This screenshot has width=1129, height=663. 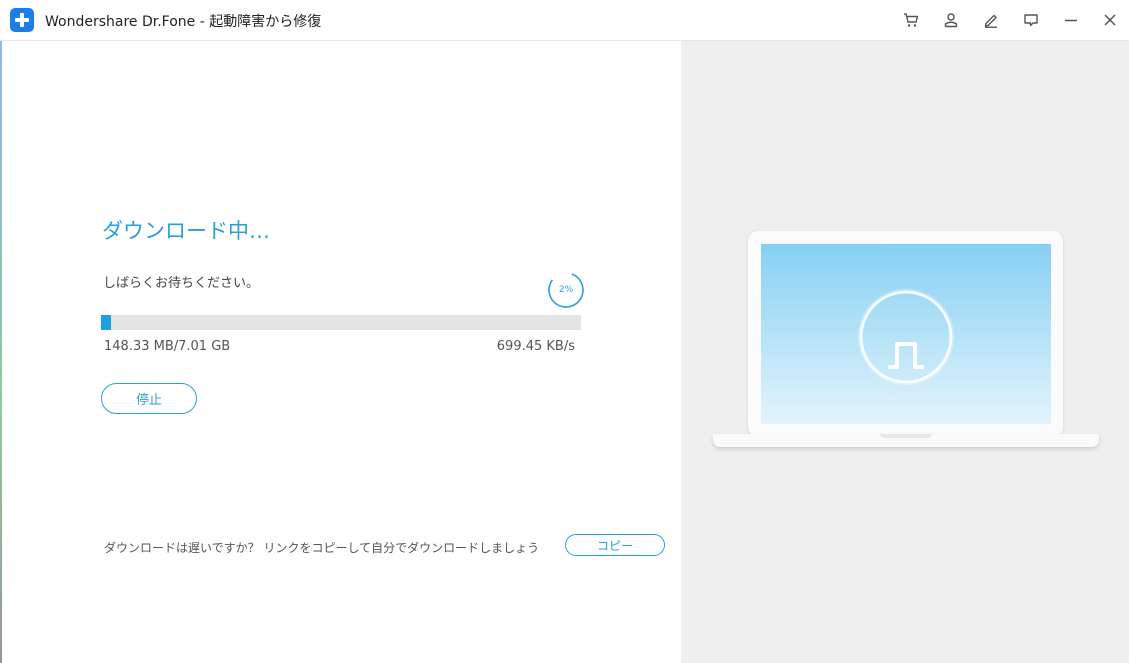 I want to click on download-speed: 699.45 KB/s, so click(x=535, y=346).